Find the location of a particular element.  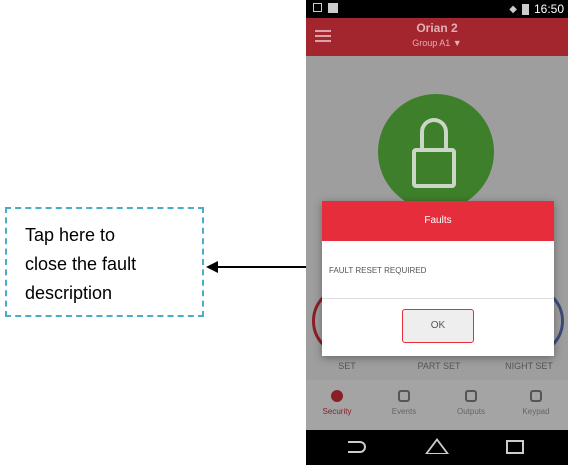

wifi-icon: ◆ is located at coordinates (513, 9).